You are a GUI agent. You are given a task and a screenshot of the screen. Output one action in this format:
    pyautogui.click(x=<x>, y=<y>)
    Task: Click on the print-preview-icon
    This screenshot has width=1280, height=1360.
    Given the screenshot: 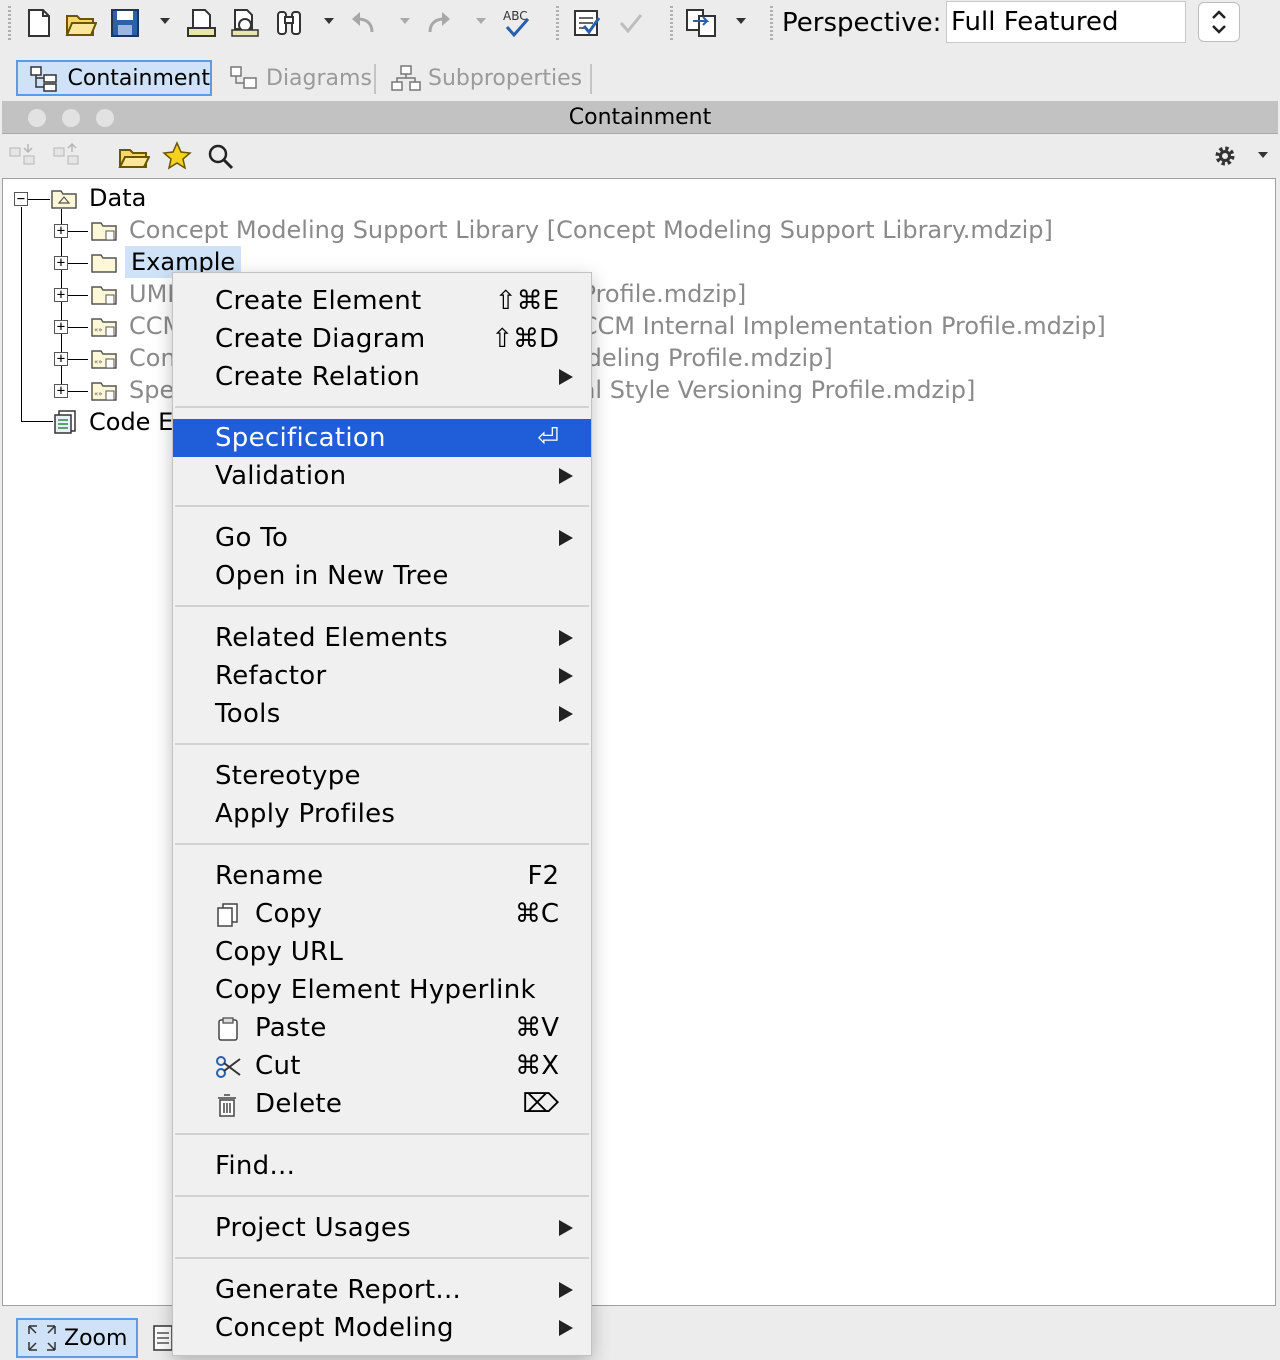 What is the action you would take?
    pyautogui.click(x=245, y=23)
    